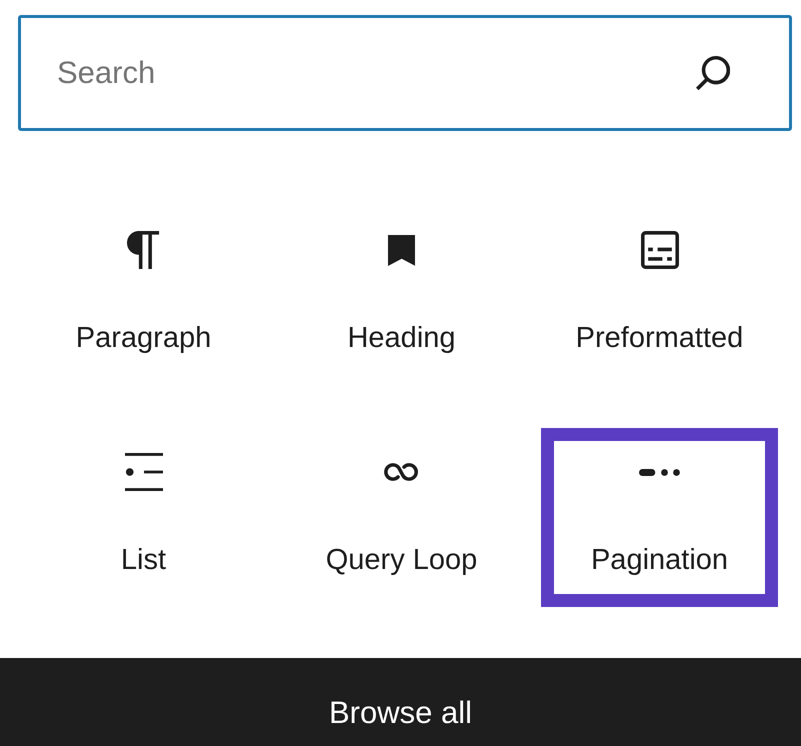 Image resolution: width=801 pixels, height=746 pixels. Describe the element at coordinates (143, 472) in the screenshot. I see `list-icon` at that location.